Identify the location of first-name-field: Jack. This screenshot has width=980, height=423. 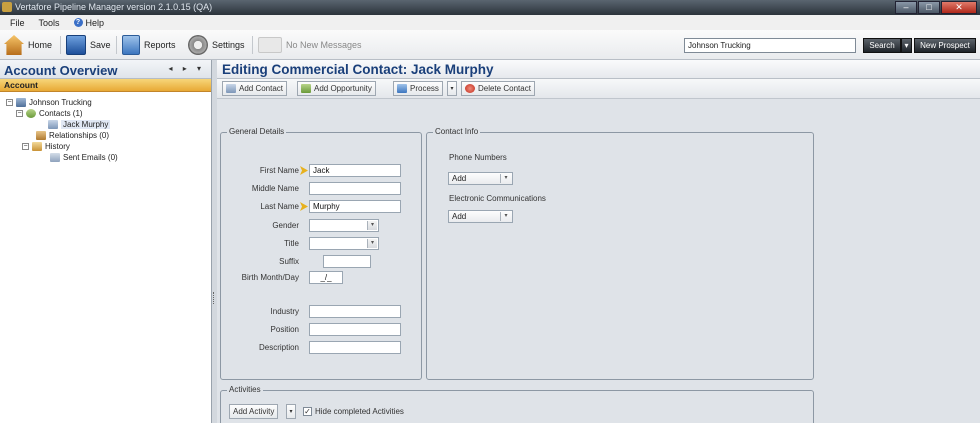
(355, 170).